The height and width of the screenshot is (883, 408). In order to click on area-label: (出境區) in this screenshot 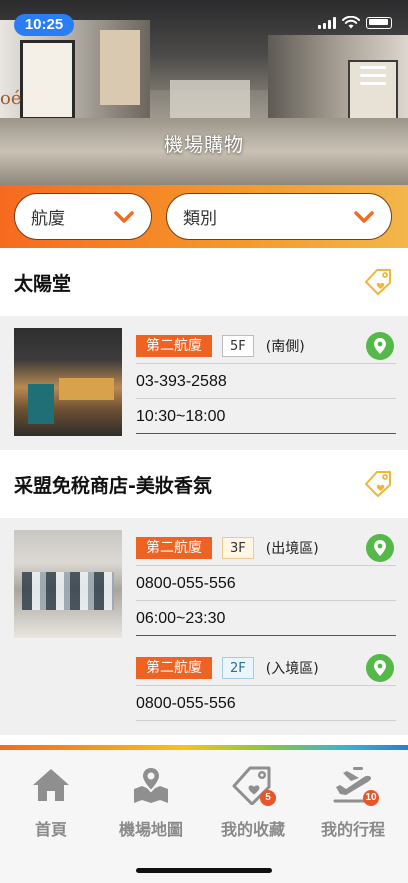, I will do `click(292, 548)`.